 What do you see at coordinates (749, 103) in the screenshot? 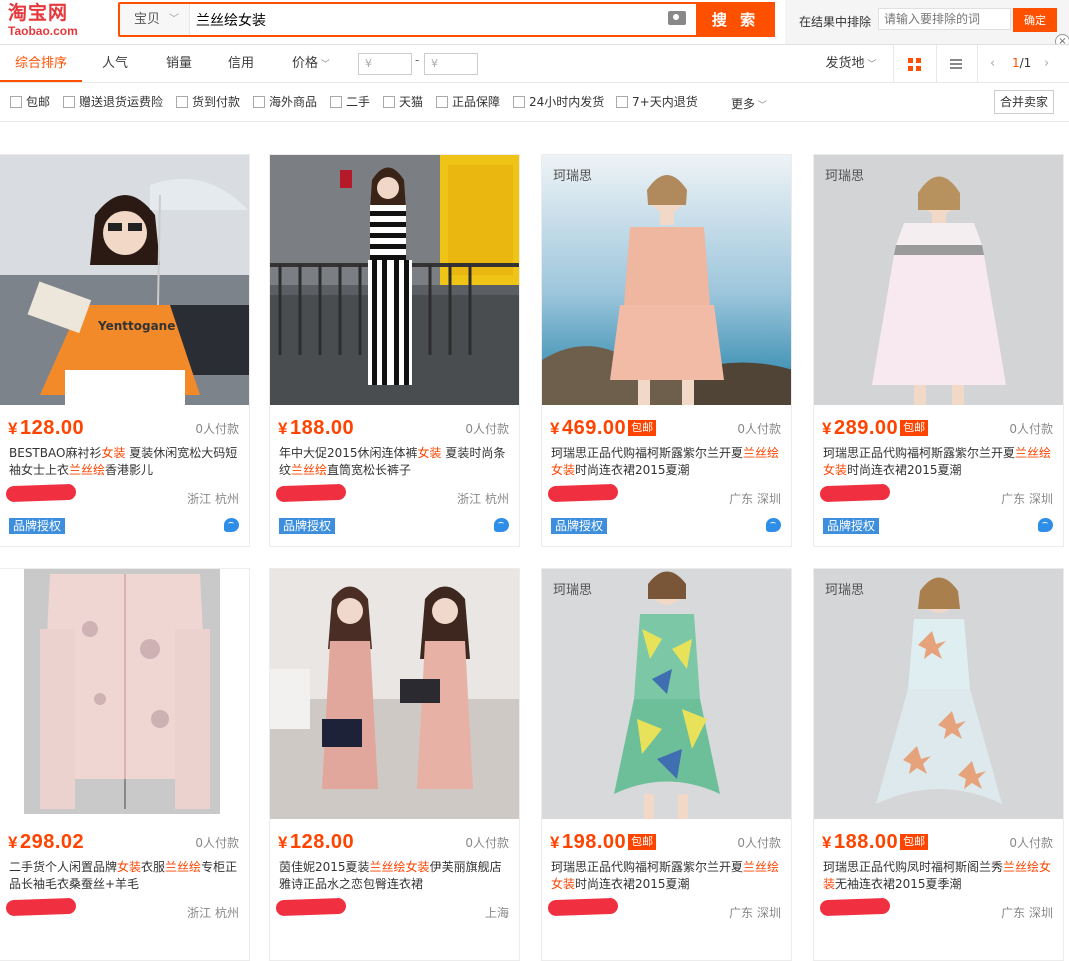
I see `filter-more-dropdown: 更多 ﹀` at bounding box center [749, 103].